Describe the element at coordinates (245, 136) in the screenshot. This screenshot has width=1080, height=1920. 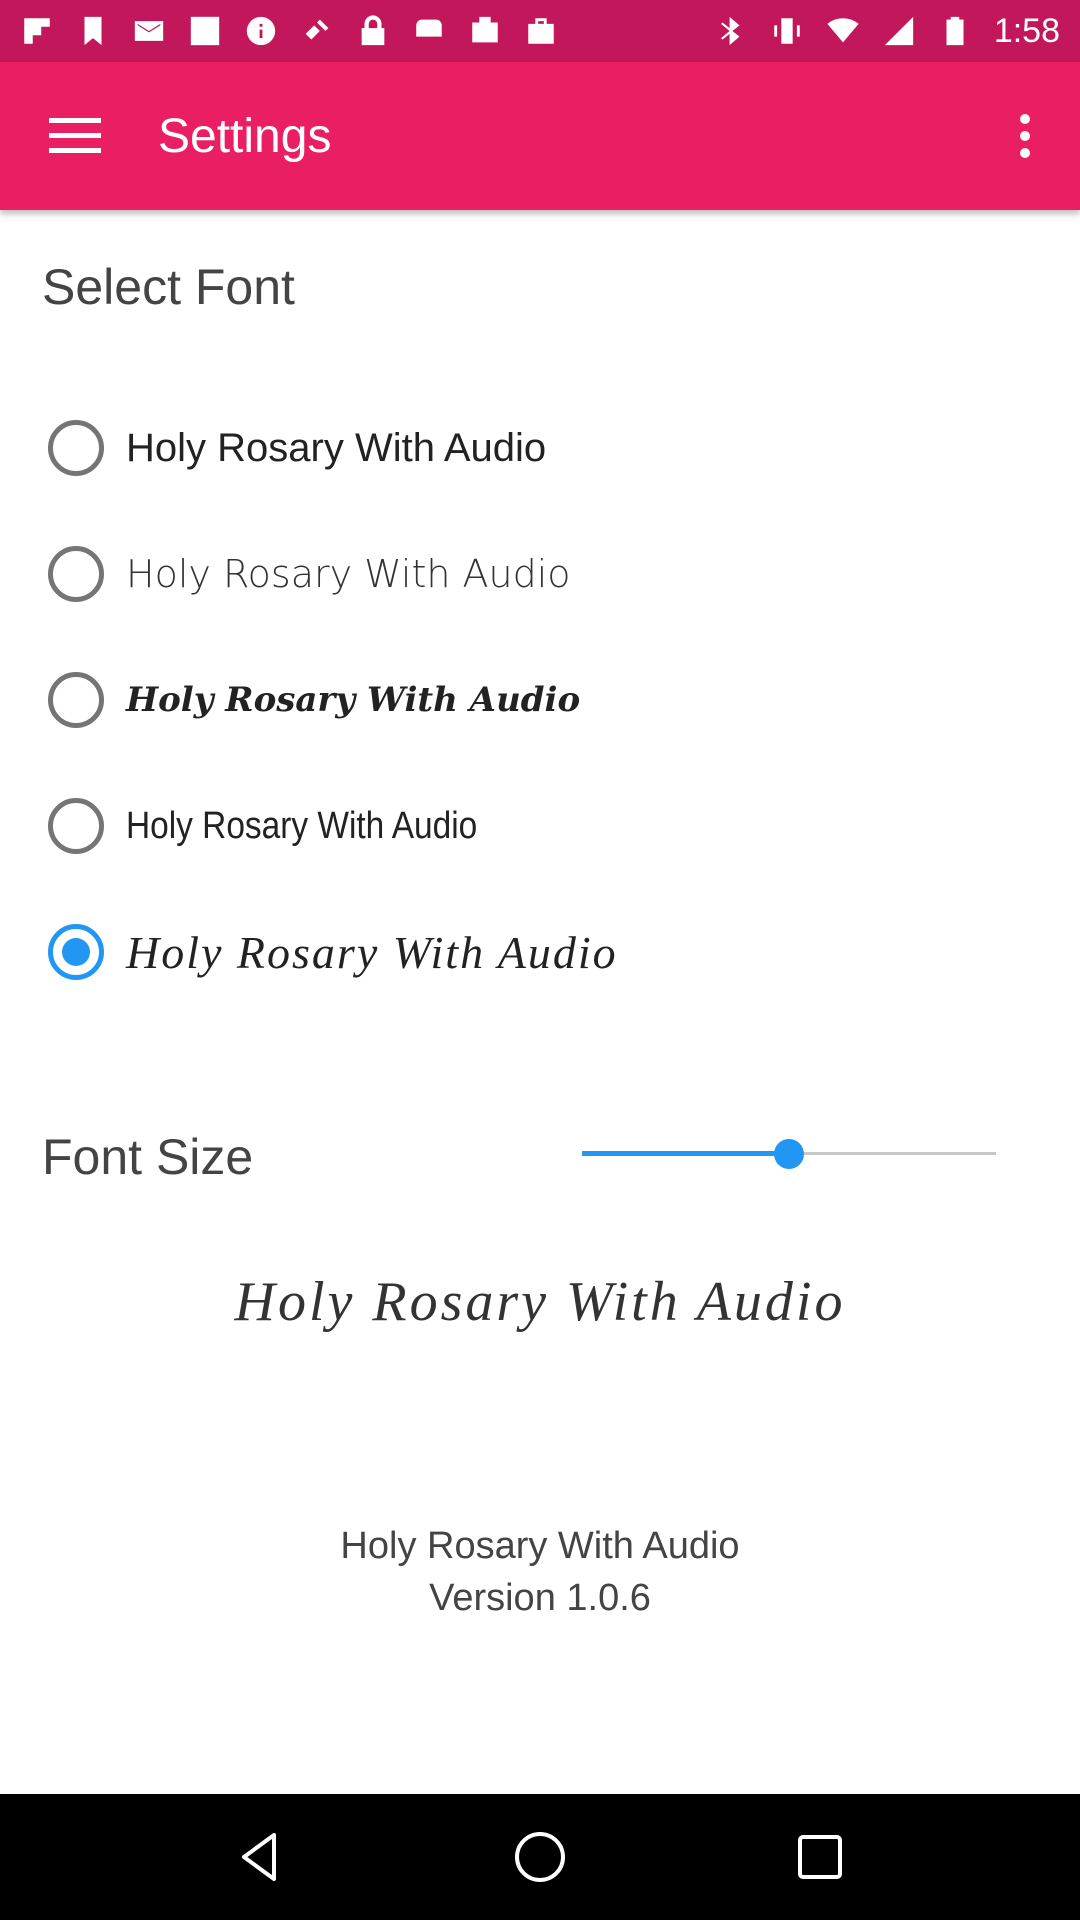
I see `page-title: Settings` at that location.